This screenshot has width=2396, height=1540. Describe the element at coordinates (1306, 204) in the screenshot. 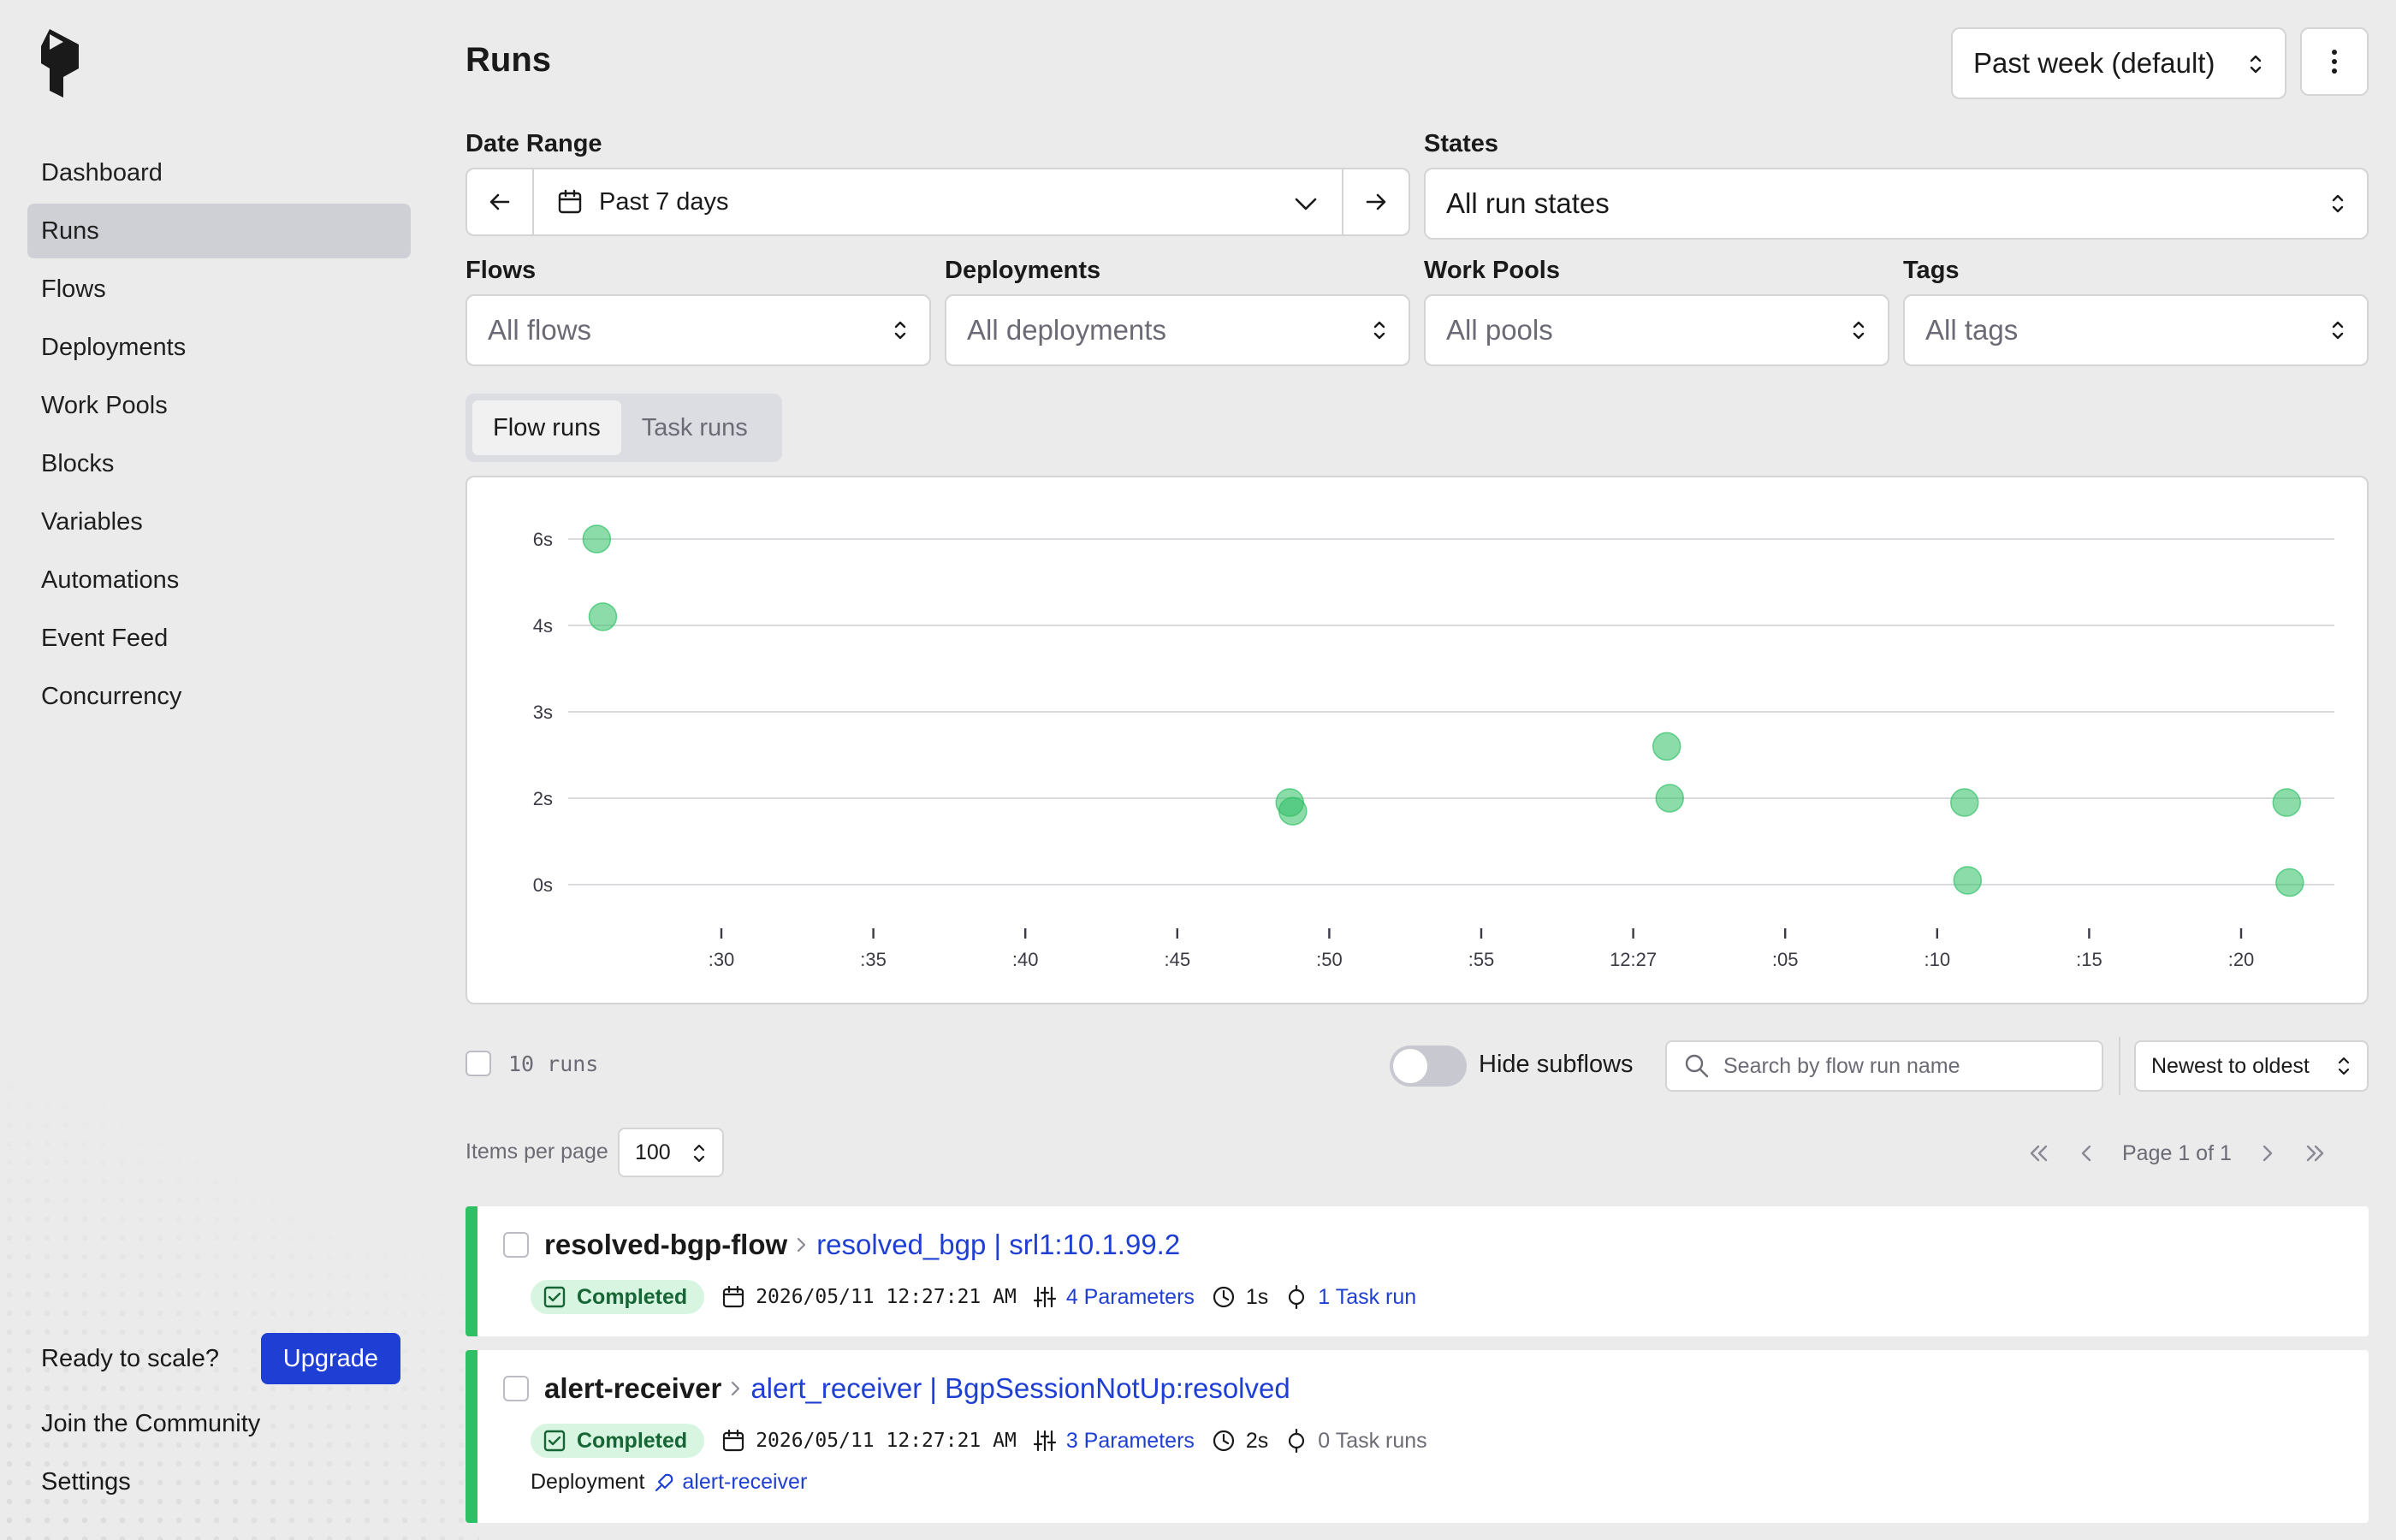

I see `chevron-down-icon` at that location.